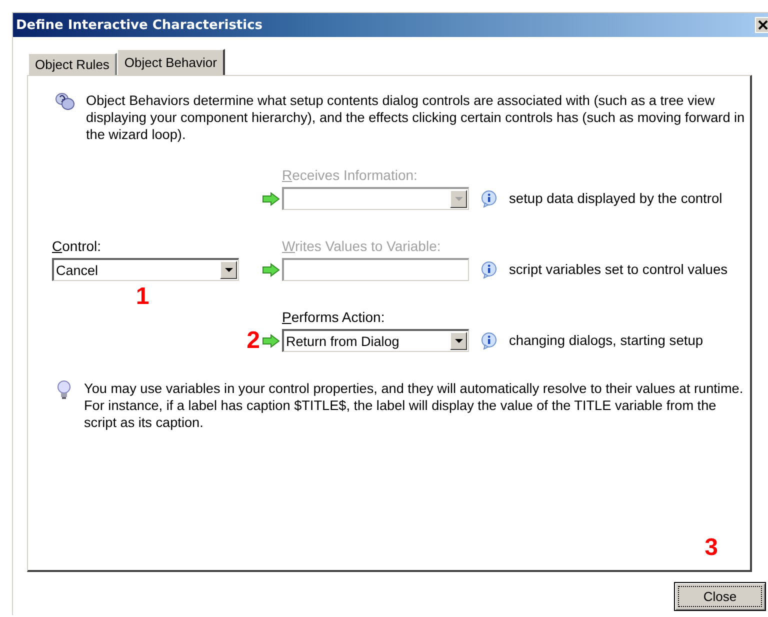 This screenshot has height=617, width=768. I want to click on annotation-number: 3, so click(711, 548).